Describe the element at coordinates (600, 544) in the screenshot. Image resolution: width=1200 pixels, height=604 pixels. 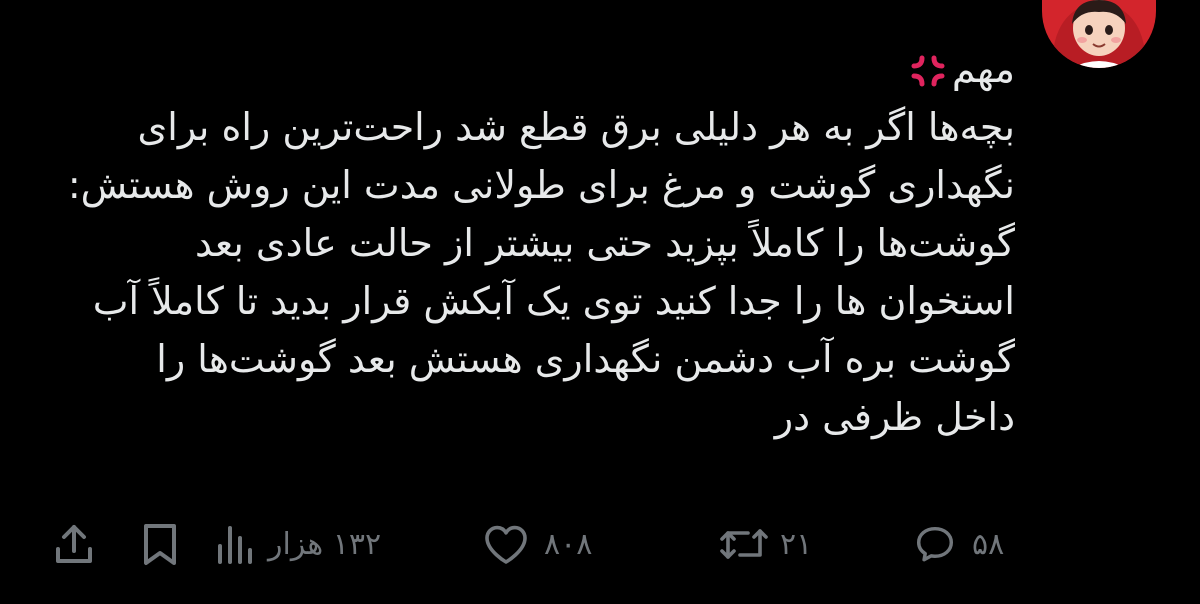
I see `tweet-action-bar: ۵۸ ۲۱ ۸۰۸ ۱۳۲ هزار` at that location.